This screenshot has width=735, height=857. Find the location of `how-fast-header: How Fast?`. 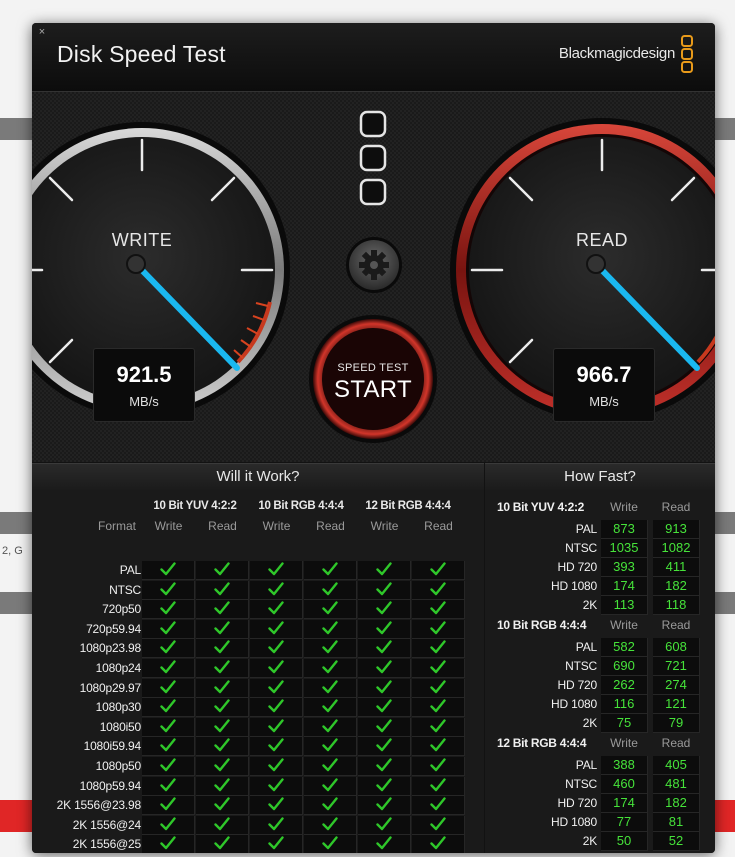

how-fast-header: How Fast? is located at coordinates (600, 477).